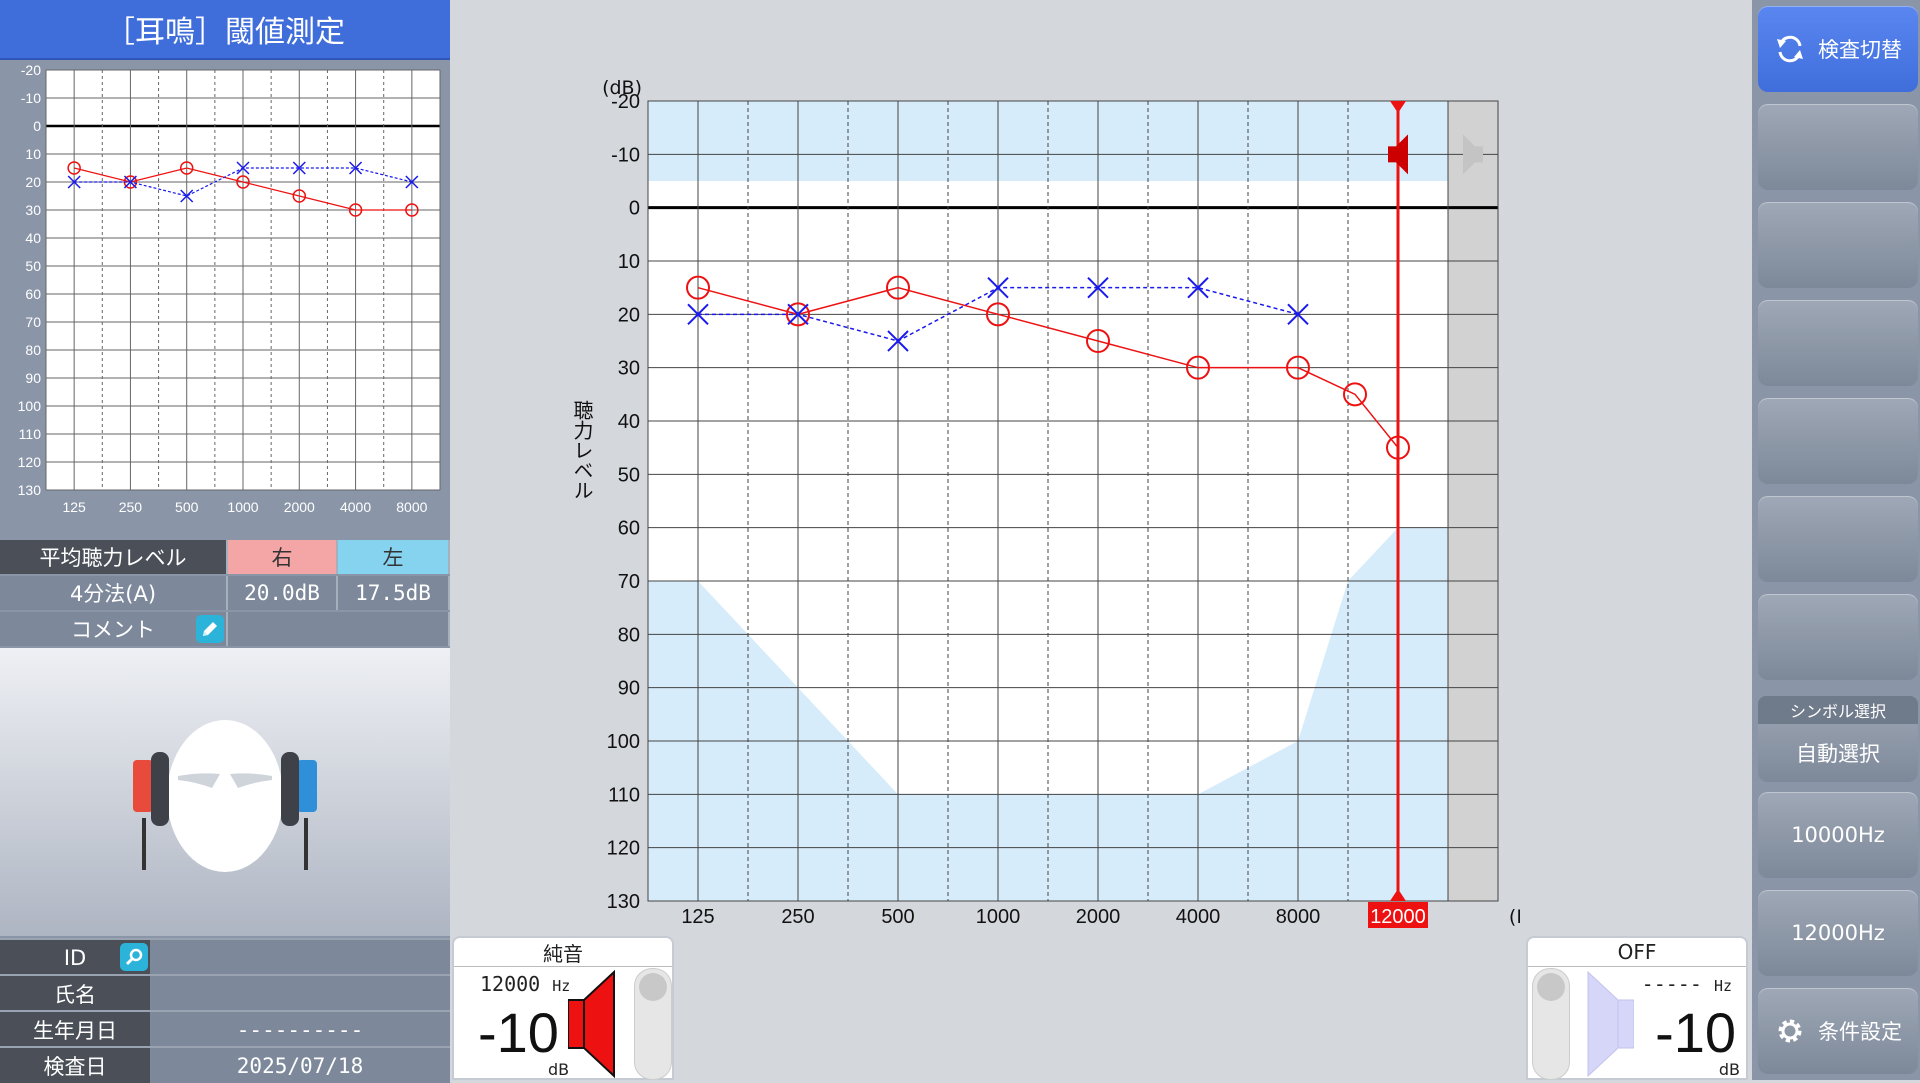 The width and height of the screenshot is (1920, 1083). Describe the element at coordinates (1637, 1008) in the screenshot. I see `left-output-panel: OFF ----- Hz -10 dB` at that location.